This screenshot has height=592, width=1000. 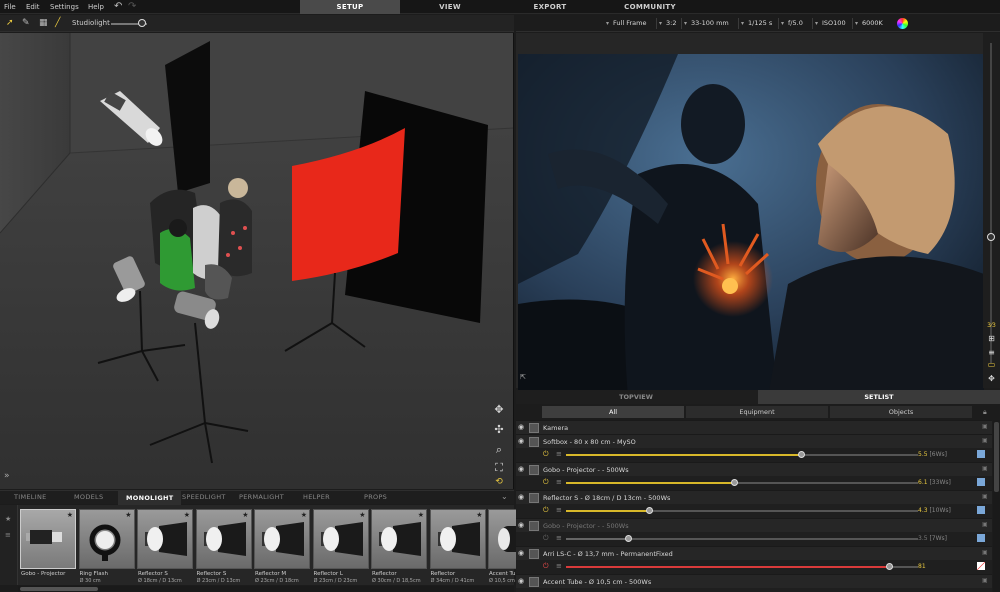 I want to click on measure-icon: ✎, so click(x=26, y=23).